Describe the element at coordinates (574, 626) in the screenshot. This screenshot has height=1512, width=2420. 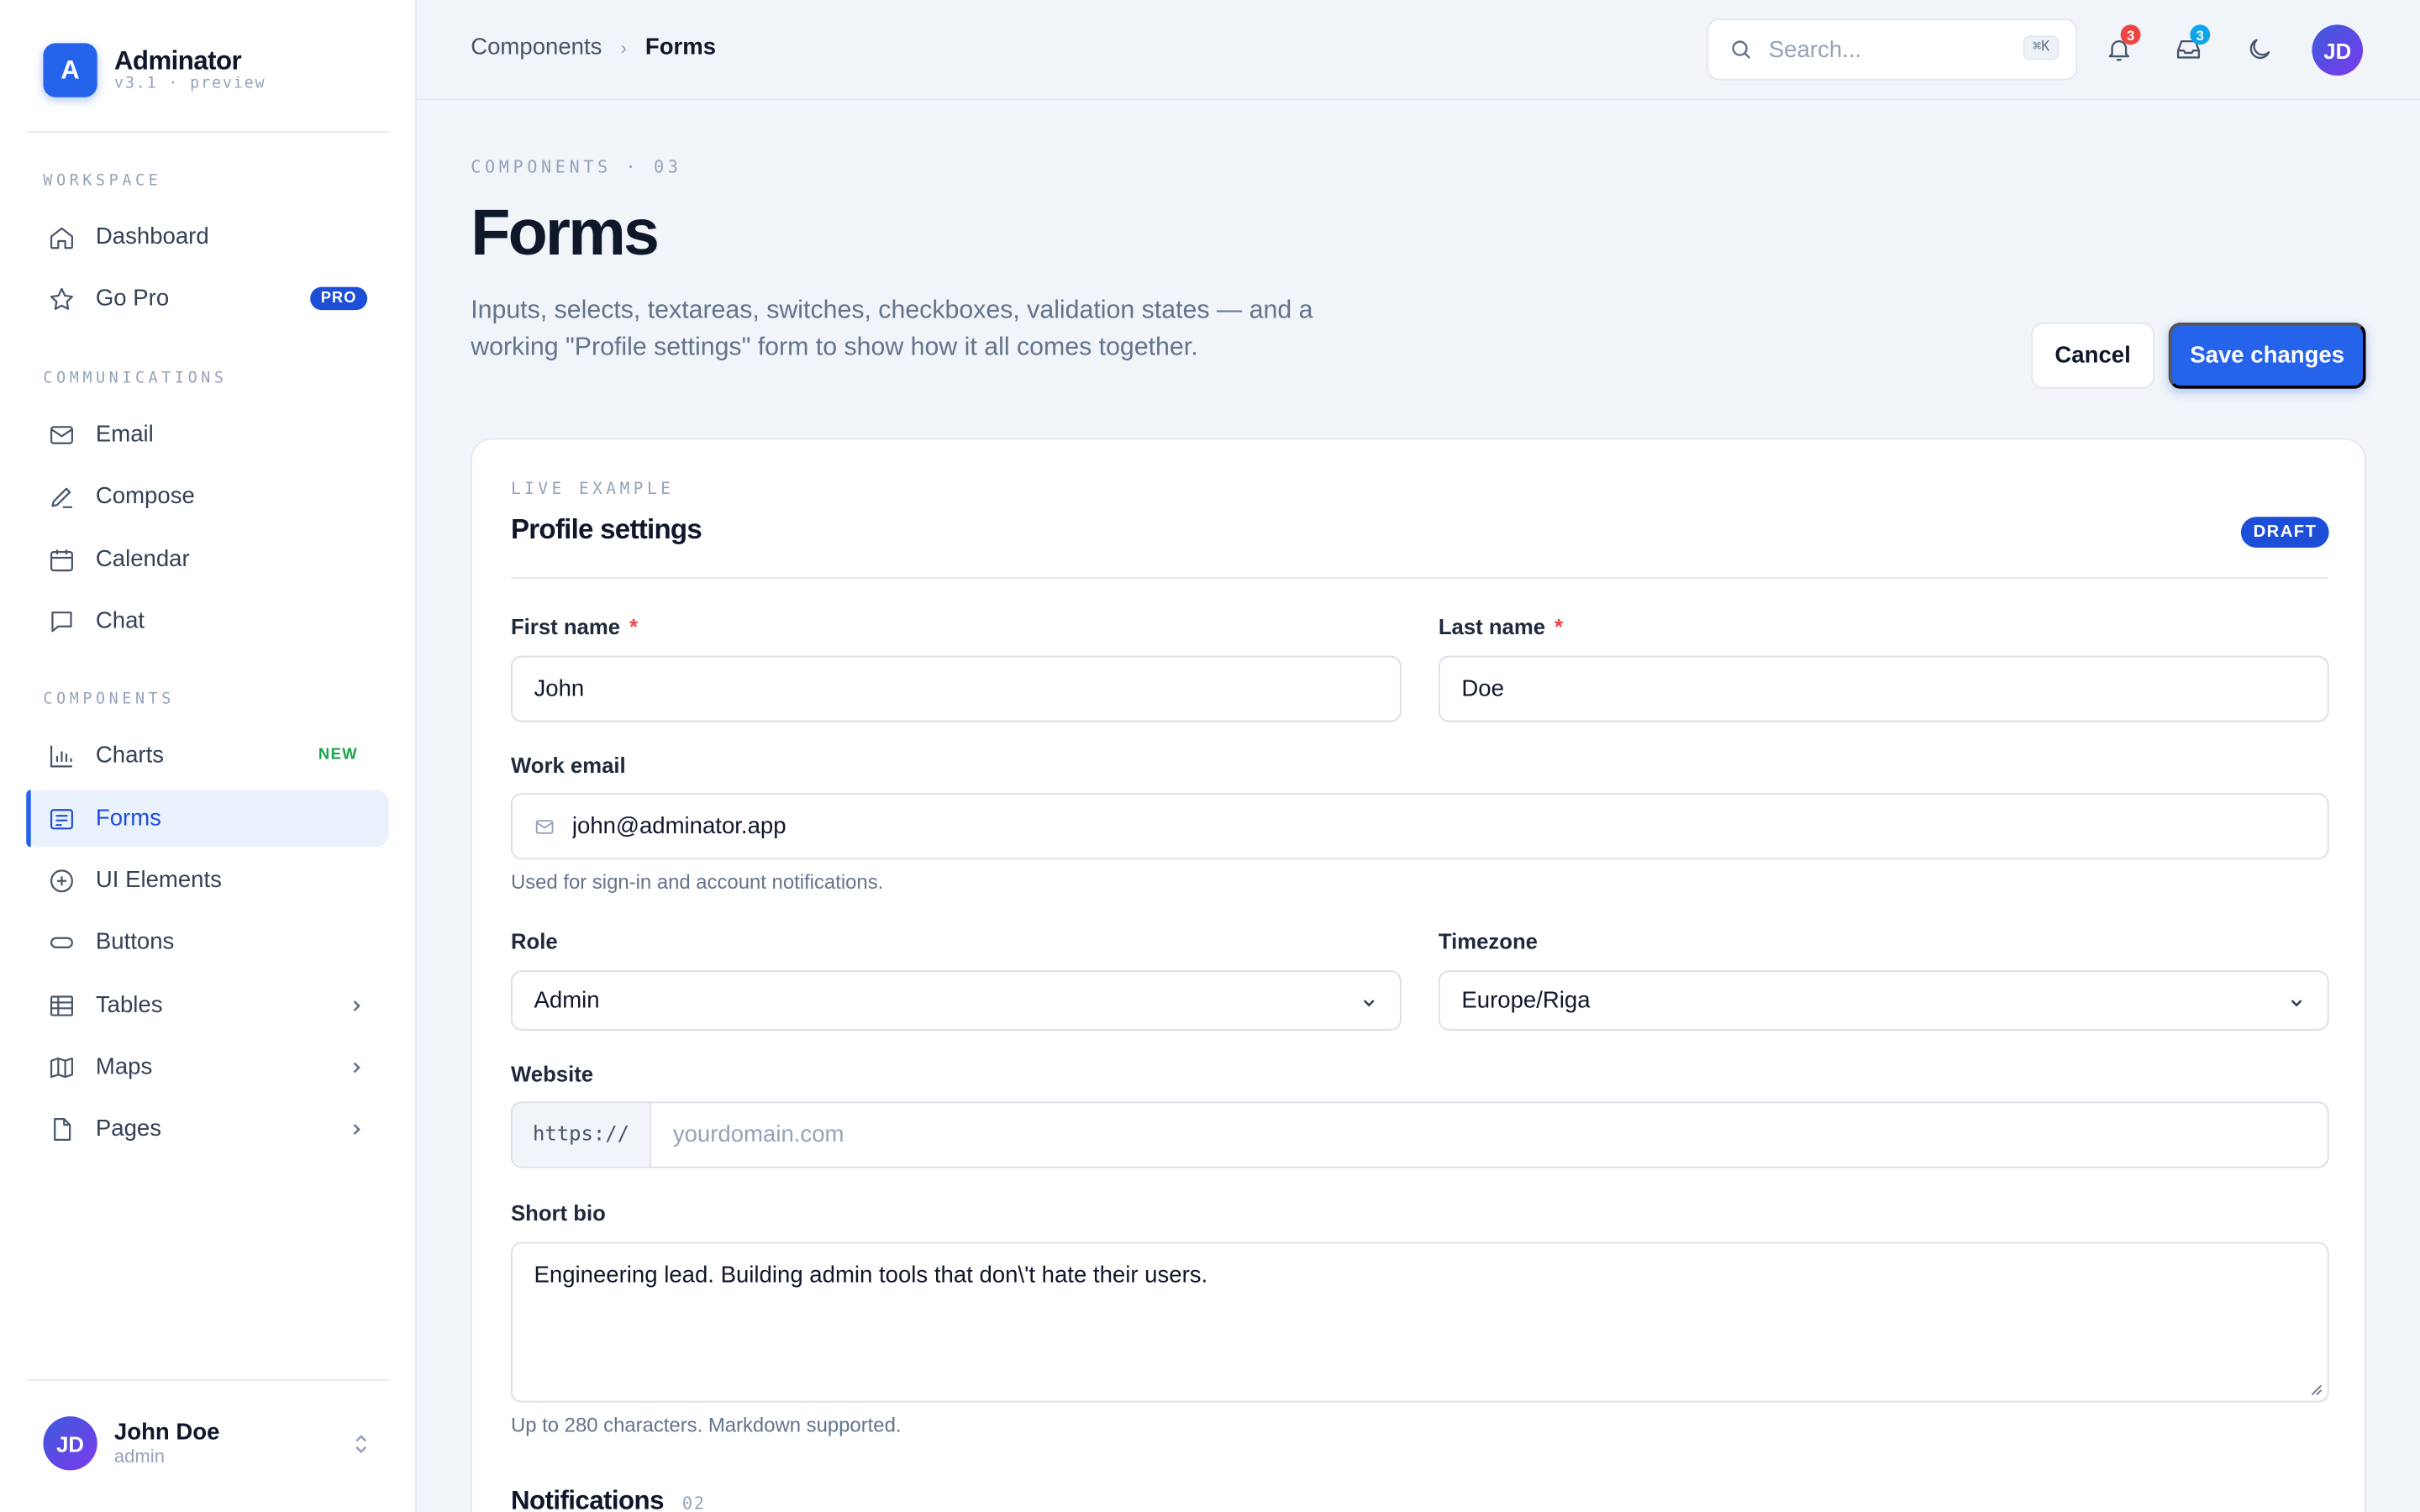
I see `first-name-label: First name *` at that location.